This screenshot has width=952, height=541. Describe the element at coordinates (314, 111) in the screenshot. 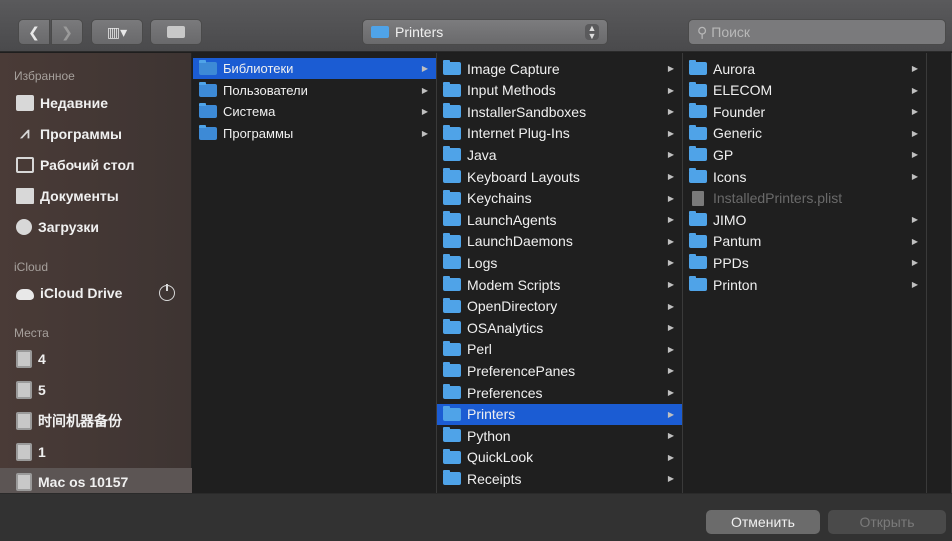

I see `folder-row: Система ▶` at that location.